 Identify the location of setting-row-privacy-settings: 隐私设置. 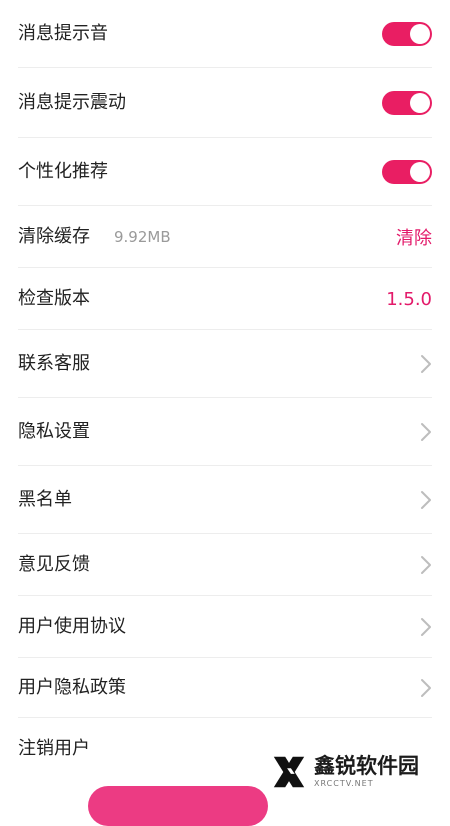
(225, 432).